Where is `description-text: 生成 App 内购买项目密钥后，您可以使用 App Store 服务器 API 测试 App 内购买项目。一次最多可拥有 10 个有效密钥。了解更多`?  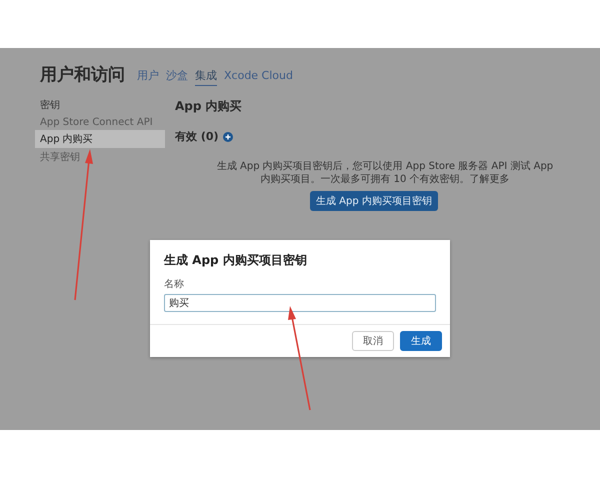
description-text: 生成 App 内购买项目密钥后，您可以使用 App Store 服务器 API 测试 App 内购买项目。一次最多可拥有 10 个有效密钥。了解更多 is located at coordinates (385, 173).